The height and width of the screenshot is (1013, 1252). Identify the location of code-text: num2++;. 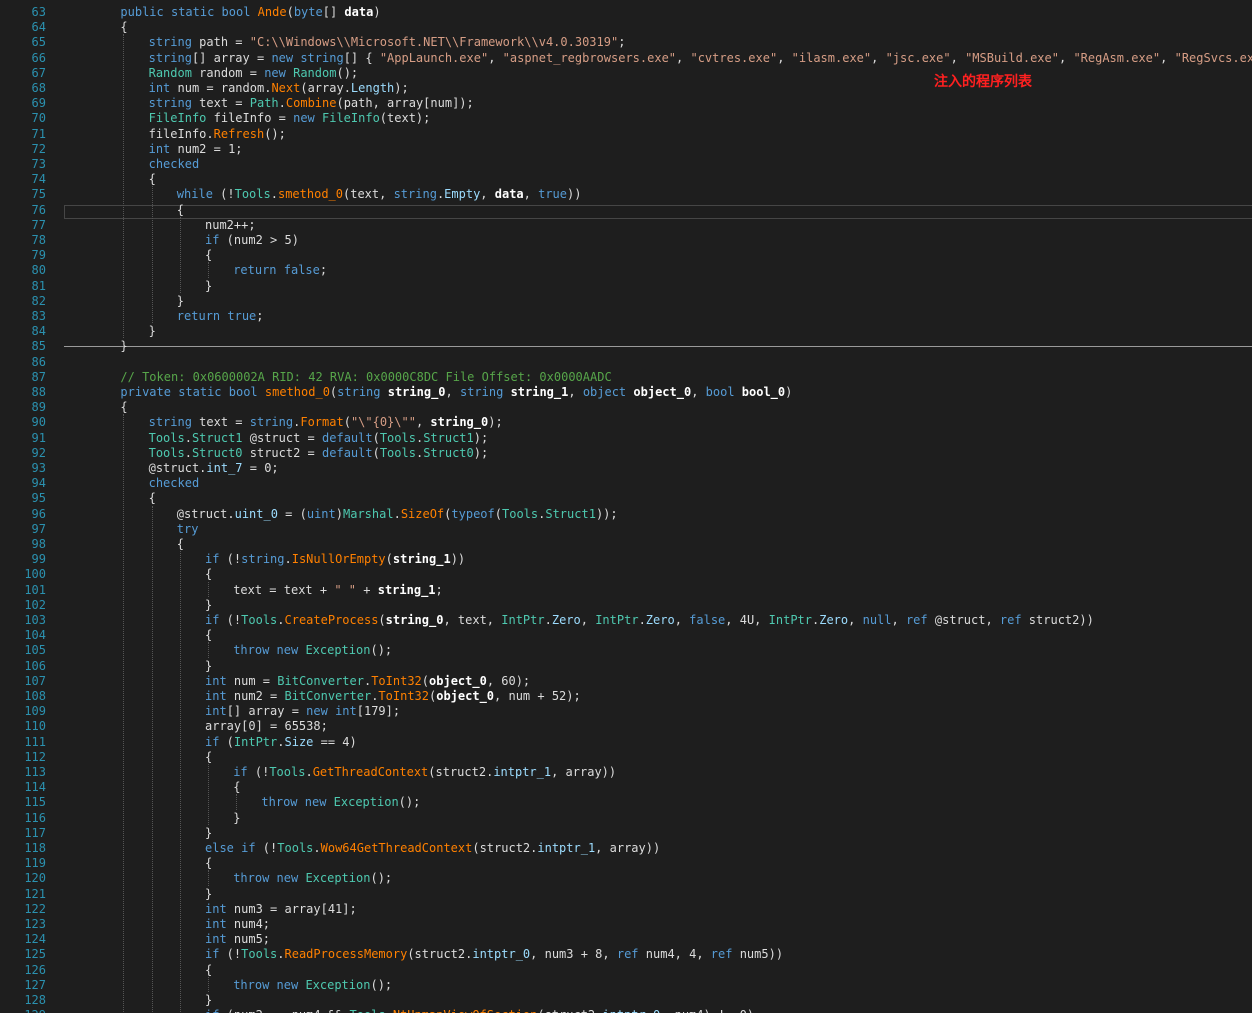
(230, 225).